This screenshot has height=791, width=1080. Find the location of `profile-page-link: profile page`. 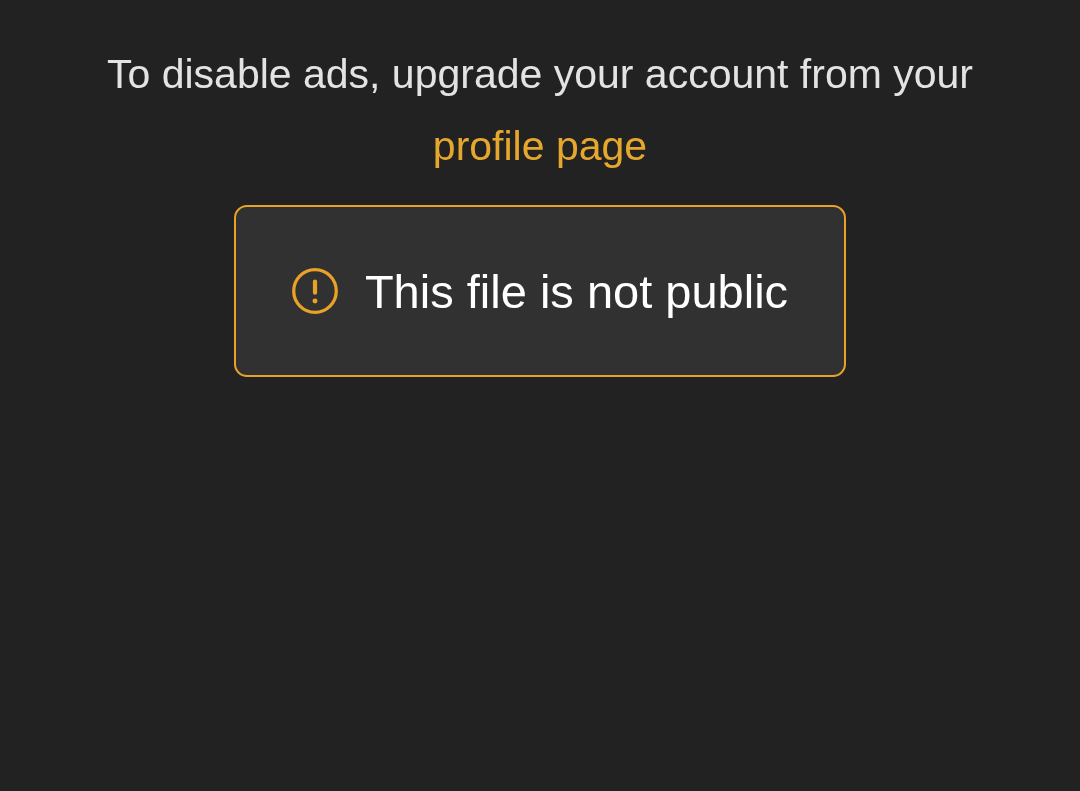

profile-page-link: profile page is located at coordinates (540, 146).